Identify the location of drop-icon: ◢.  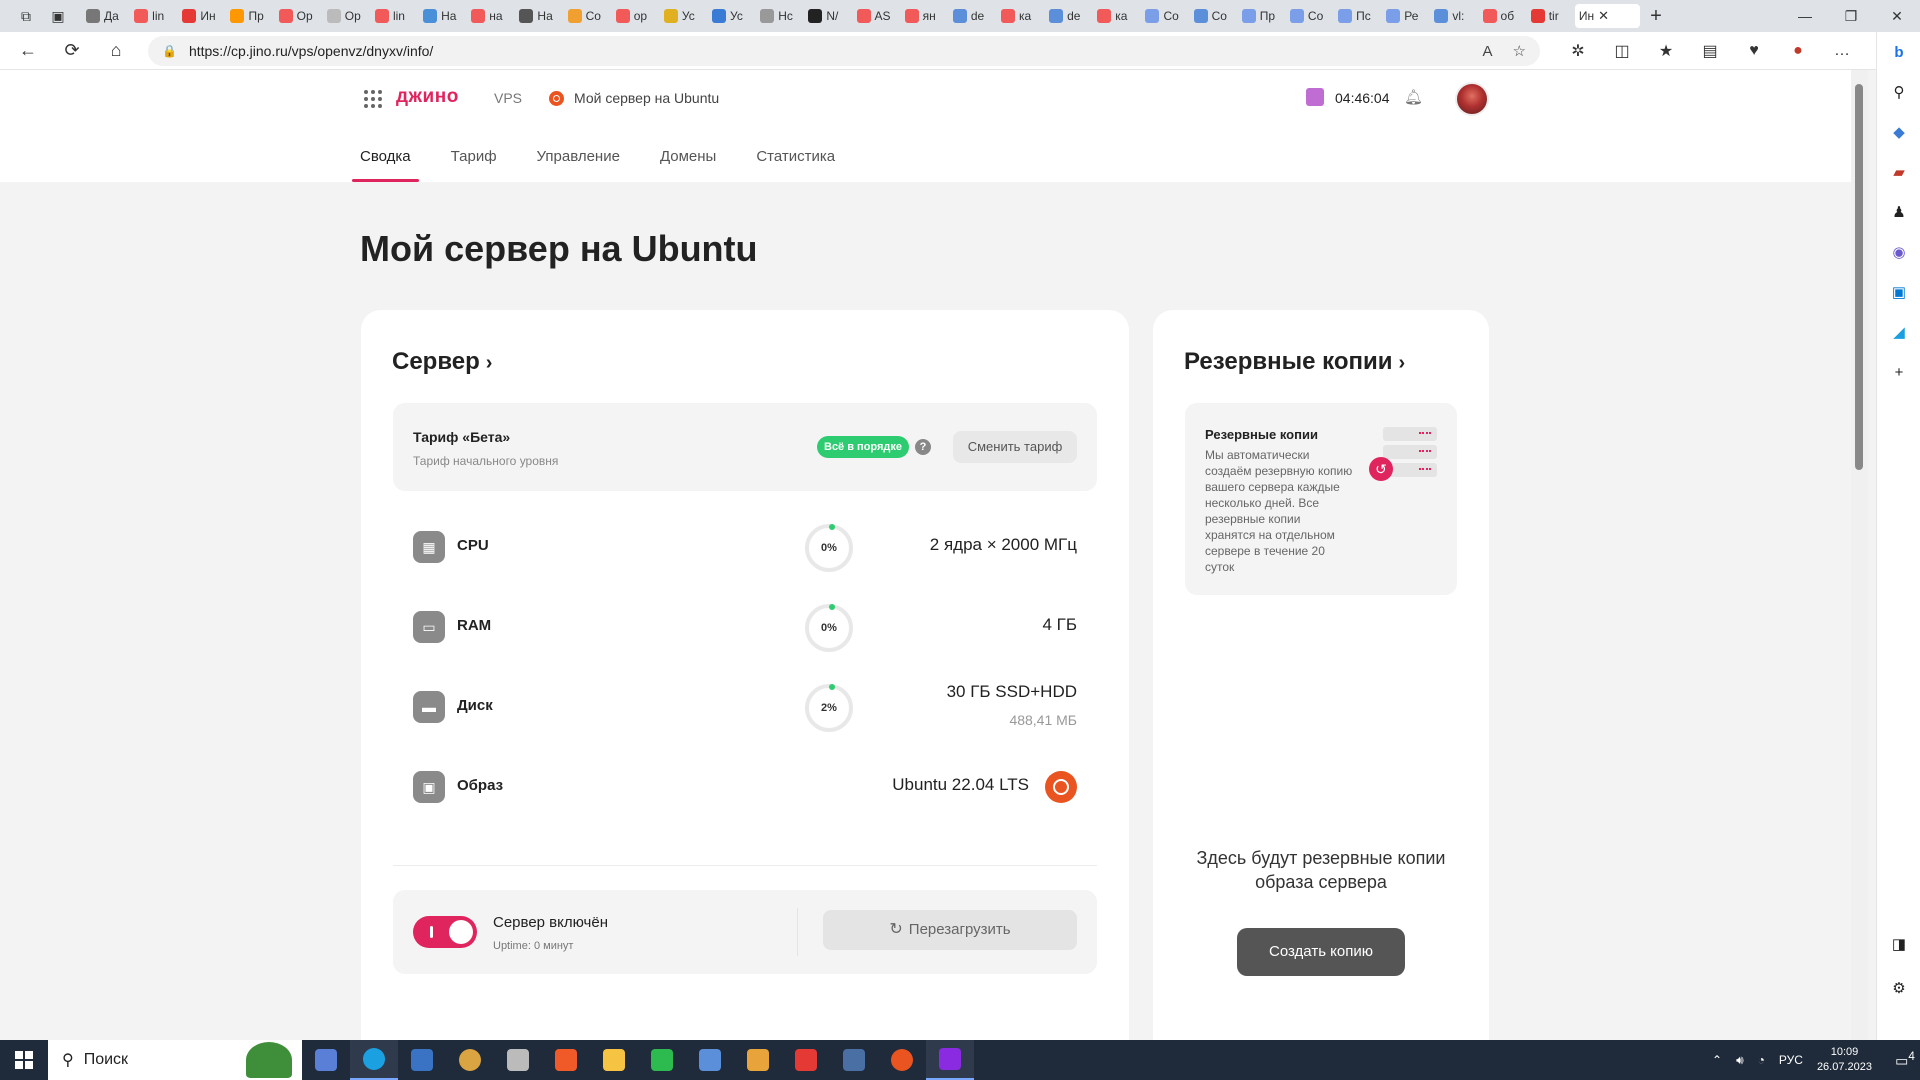
(1898, 332).